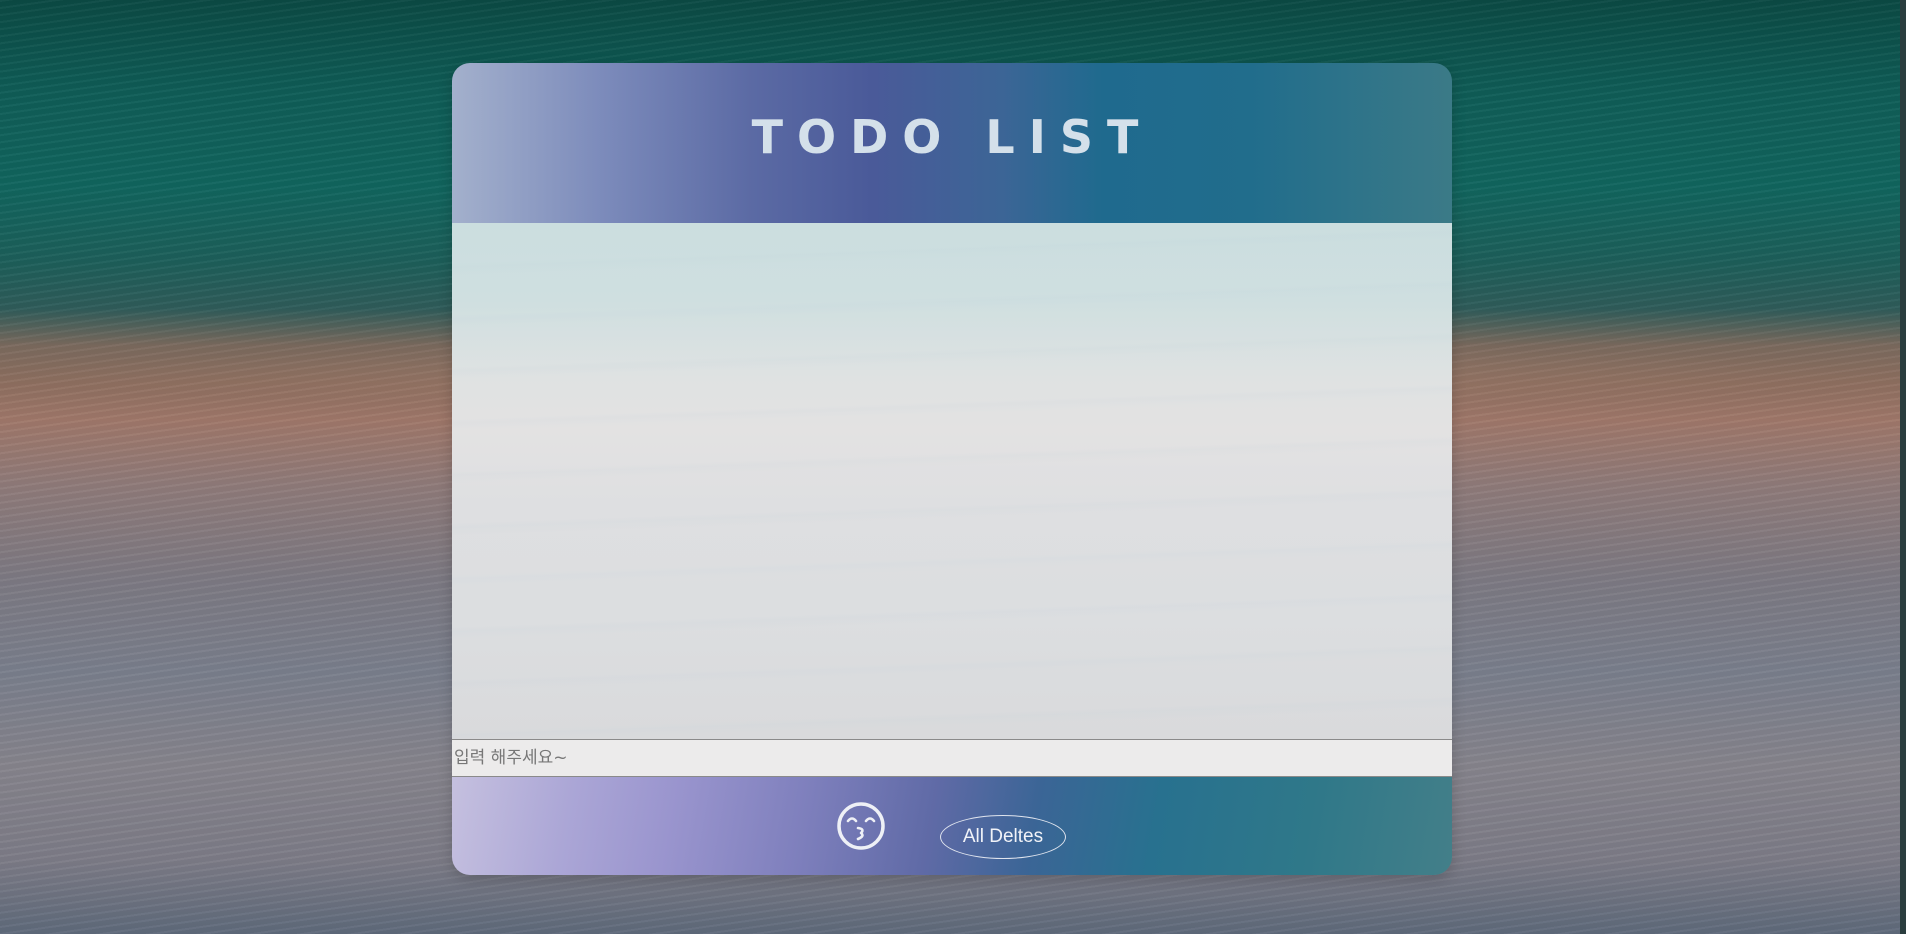 Image resolution: width=1906 pixels, height=934 pixels. I want to click on all-deletes-button: All Deltes, so click(1003, 837).